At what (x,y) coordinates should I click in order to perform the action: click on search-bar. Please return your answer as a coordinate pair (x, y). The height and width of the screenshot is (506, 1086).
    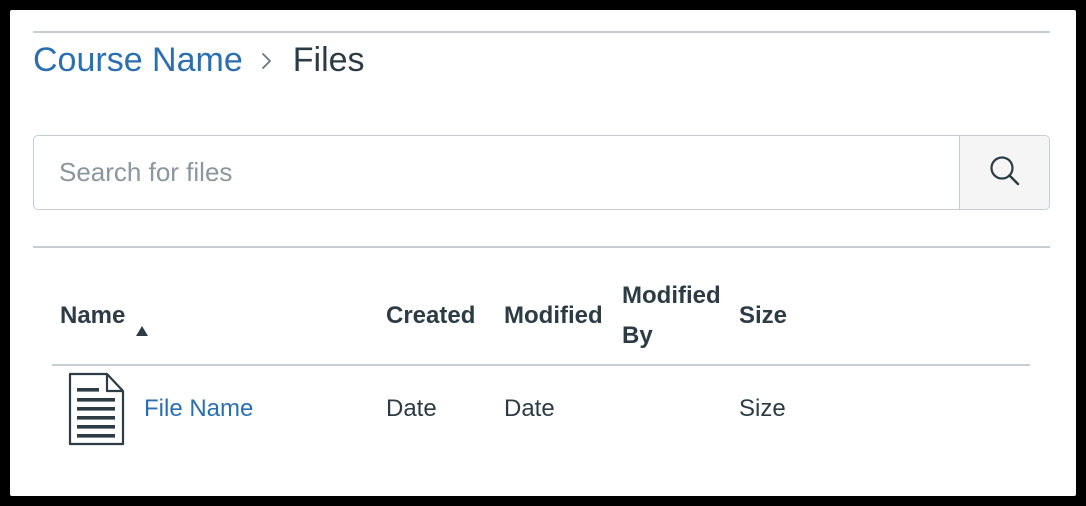
    Looking at the image, I should click on (541, 172).